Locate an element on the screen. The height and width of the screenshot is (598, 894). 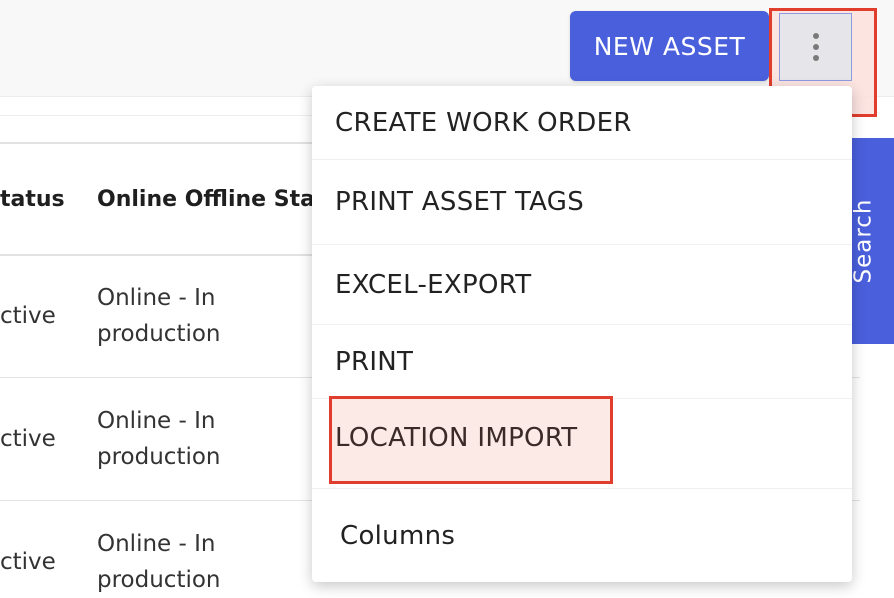
search-side-tab-label: Search is located at coordinates (864, 241).